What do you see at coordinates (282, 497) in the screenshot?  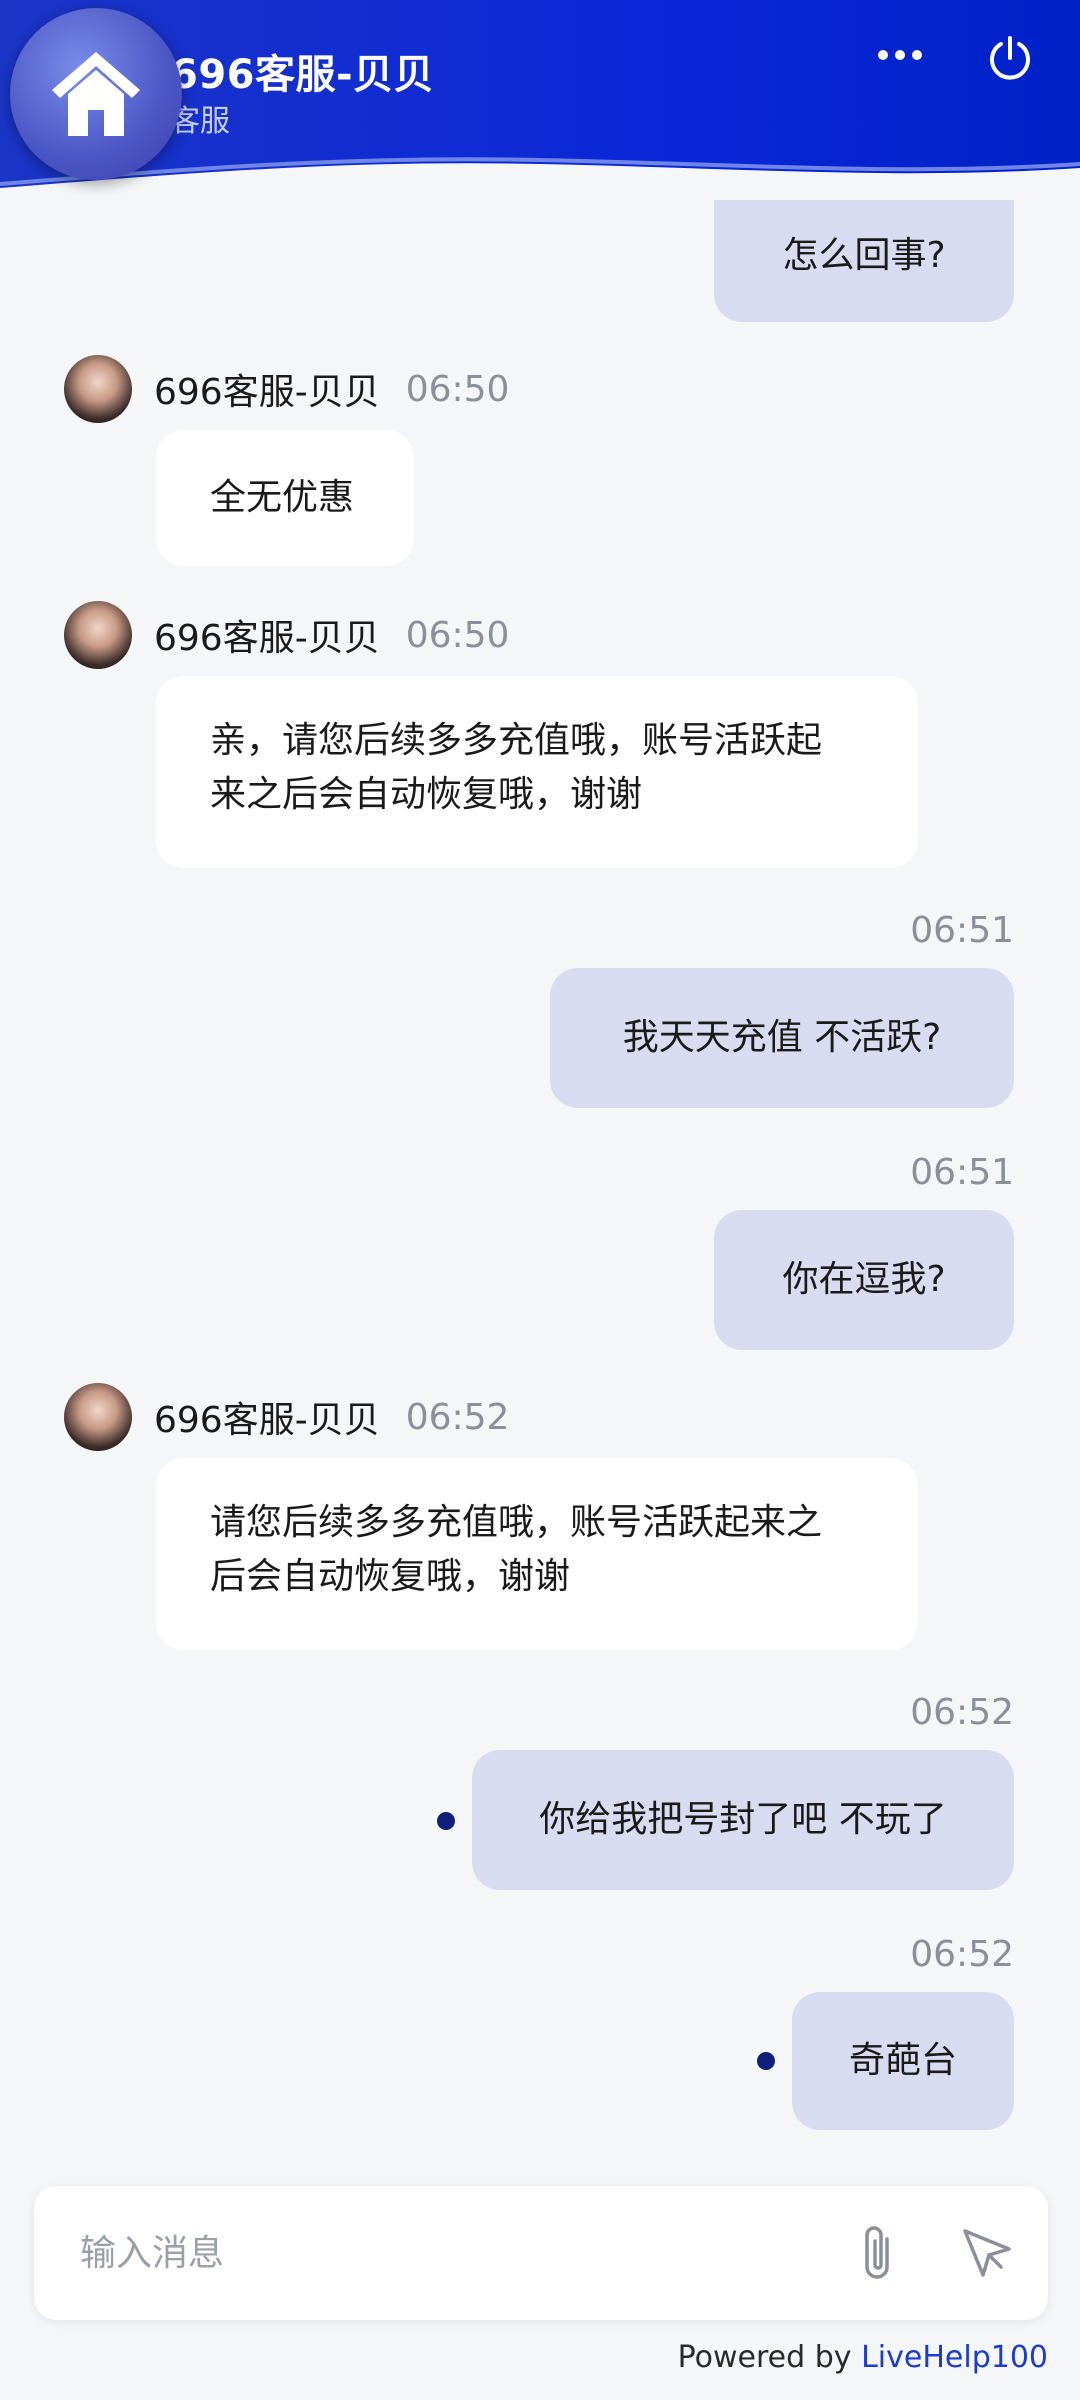 I see `message-text: 全无优惠` at bounding box center [282, 497].